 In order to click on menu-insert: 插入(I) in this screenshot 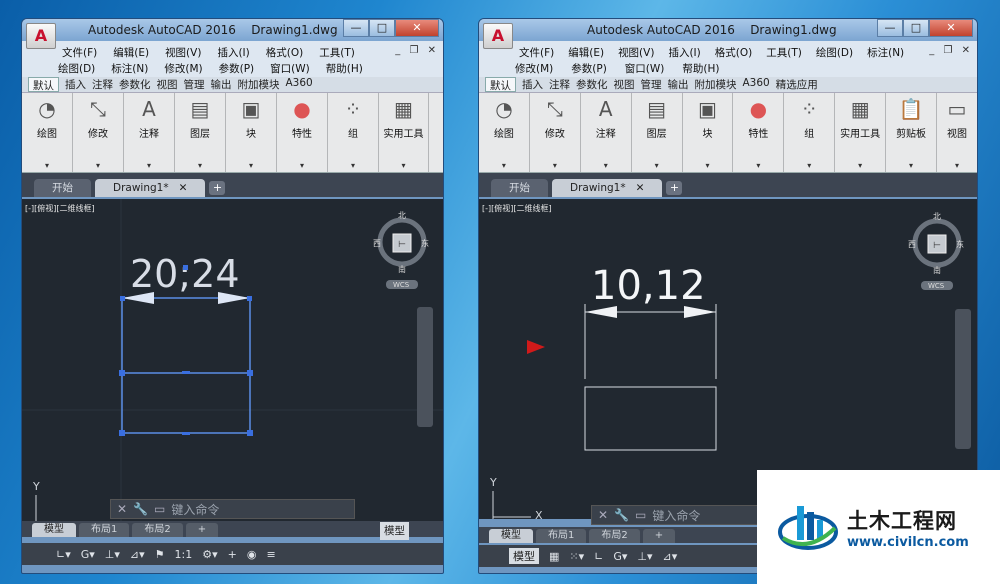, I will do `click(684, 53)`.